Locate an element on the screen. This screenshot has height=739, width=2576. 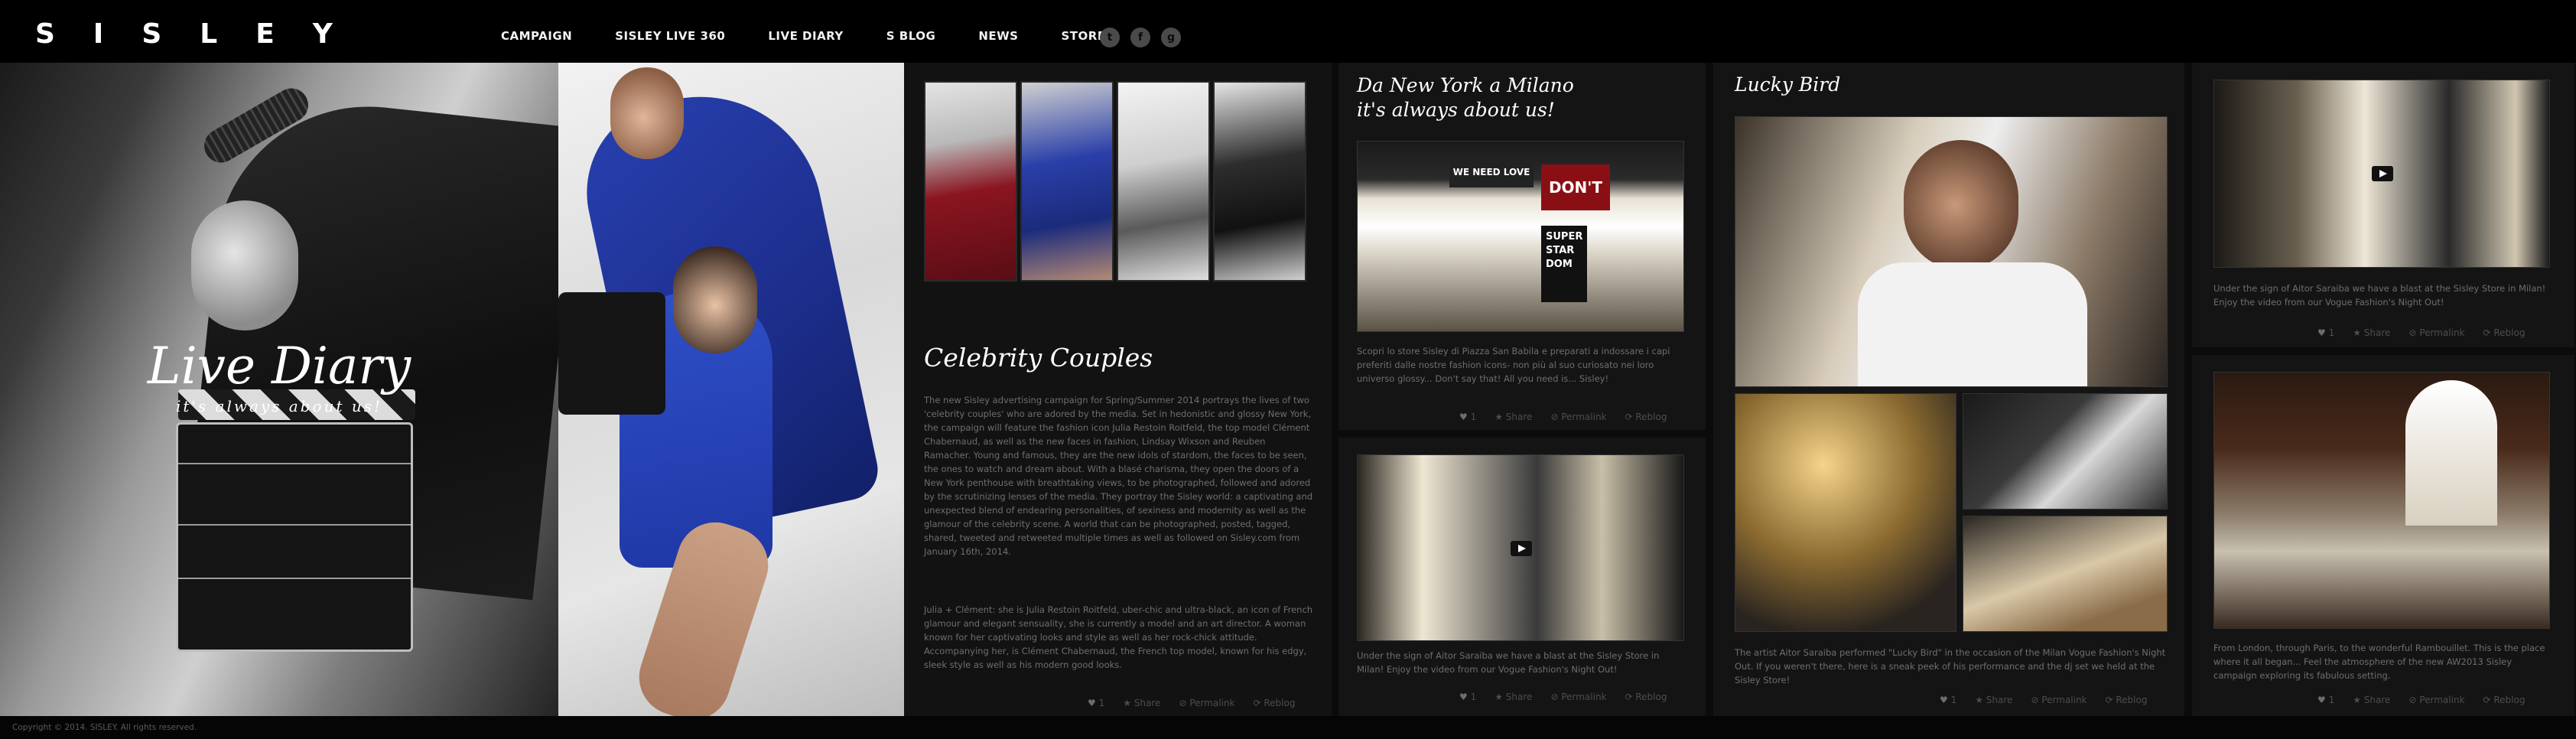
store-sign-love: WE NEED LOVE is located at coordinates (1491, 172).